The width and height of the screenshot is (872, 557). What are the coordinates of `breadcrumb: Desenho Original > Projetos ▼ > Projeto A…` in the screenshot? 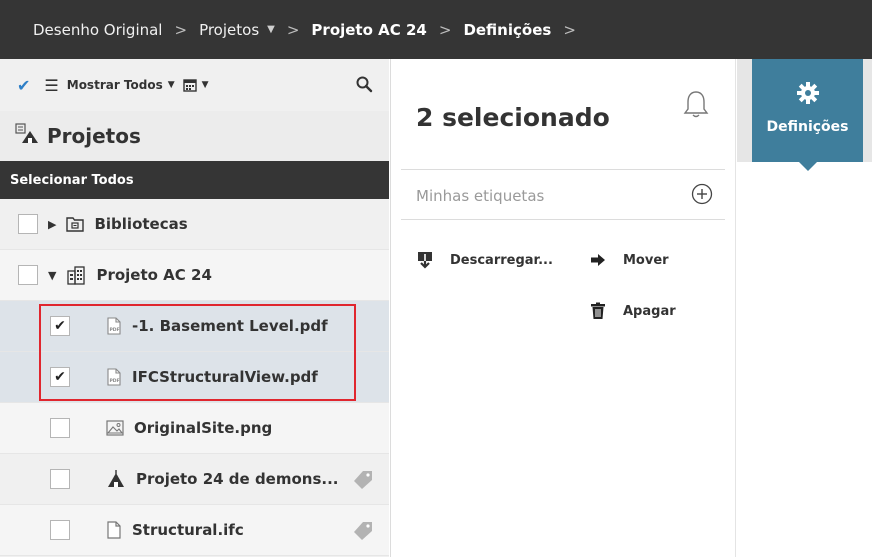 It's located at (436, 29).